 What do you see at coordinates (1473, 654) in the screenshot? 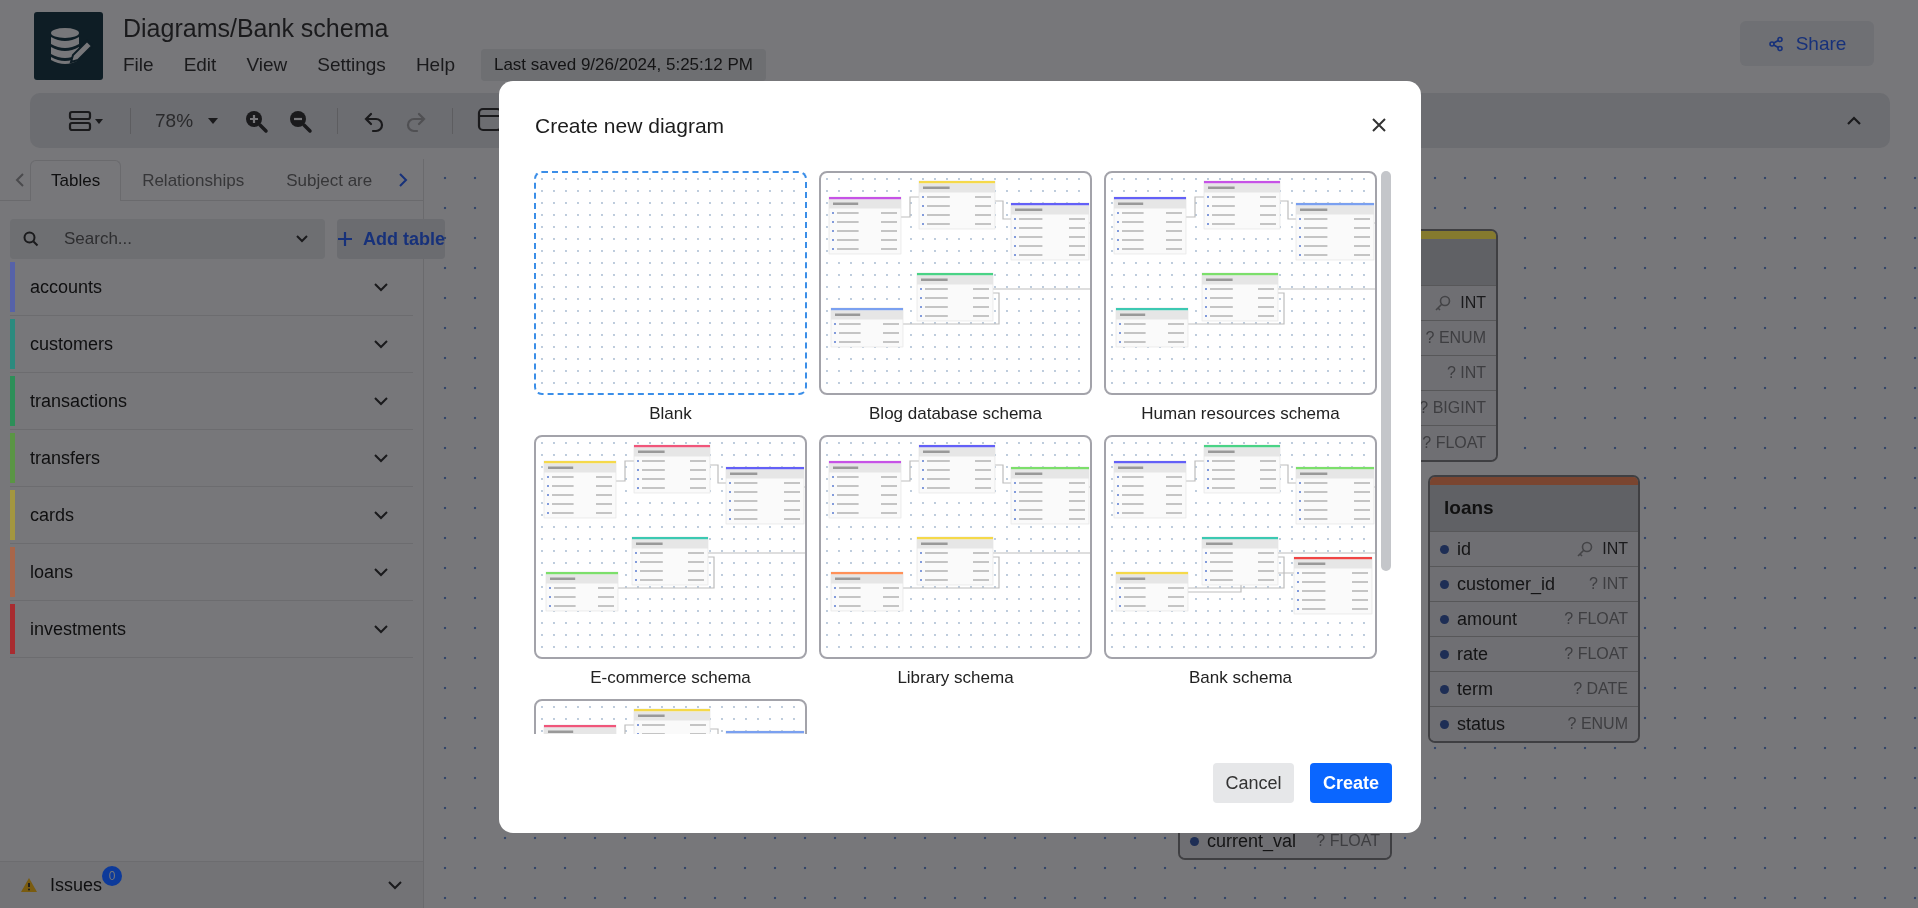
I see `field-name: rate` at bounding box center [1473, 654].